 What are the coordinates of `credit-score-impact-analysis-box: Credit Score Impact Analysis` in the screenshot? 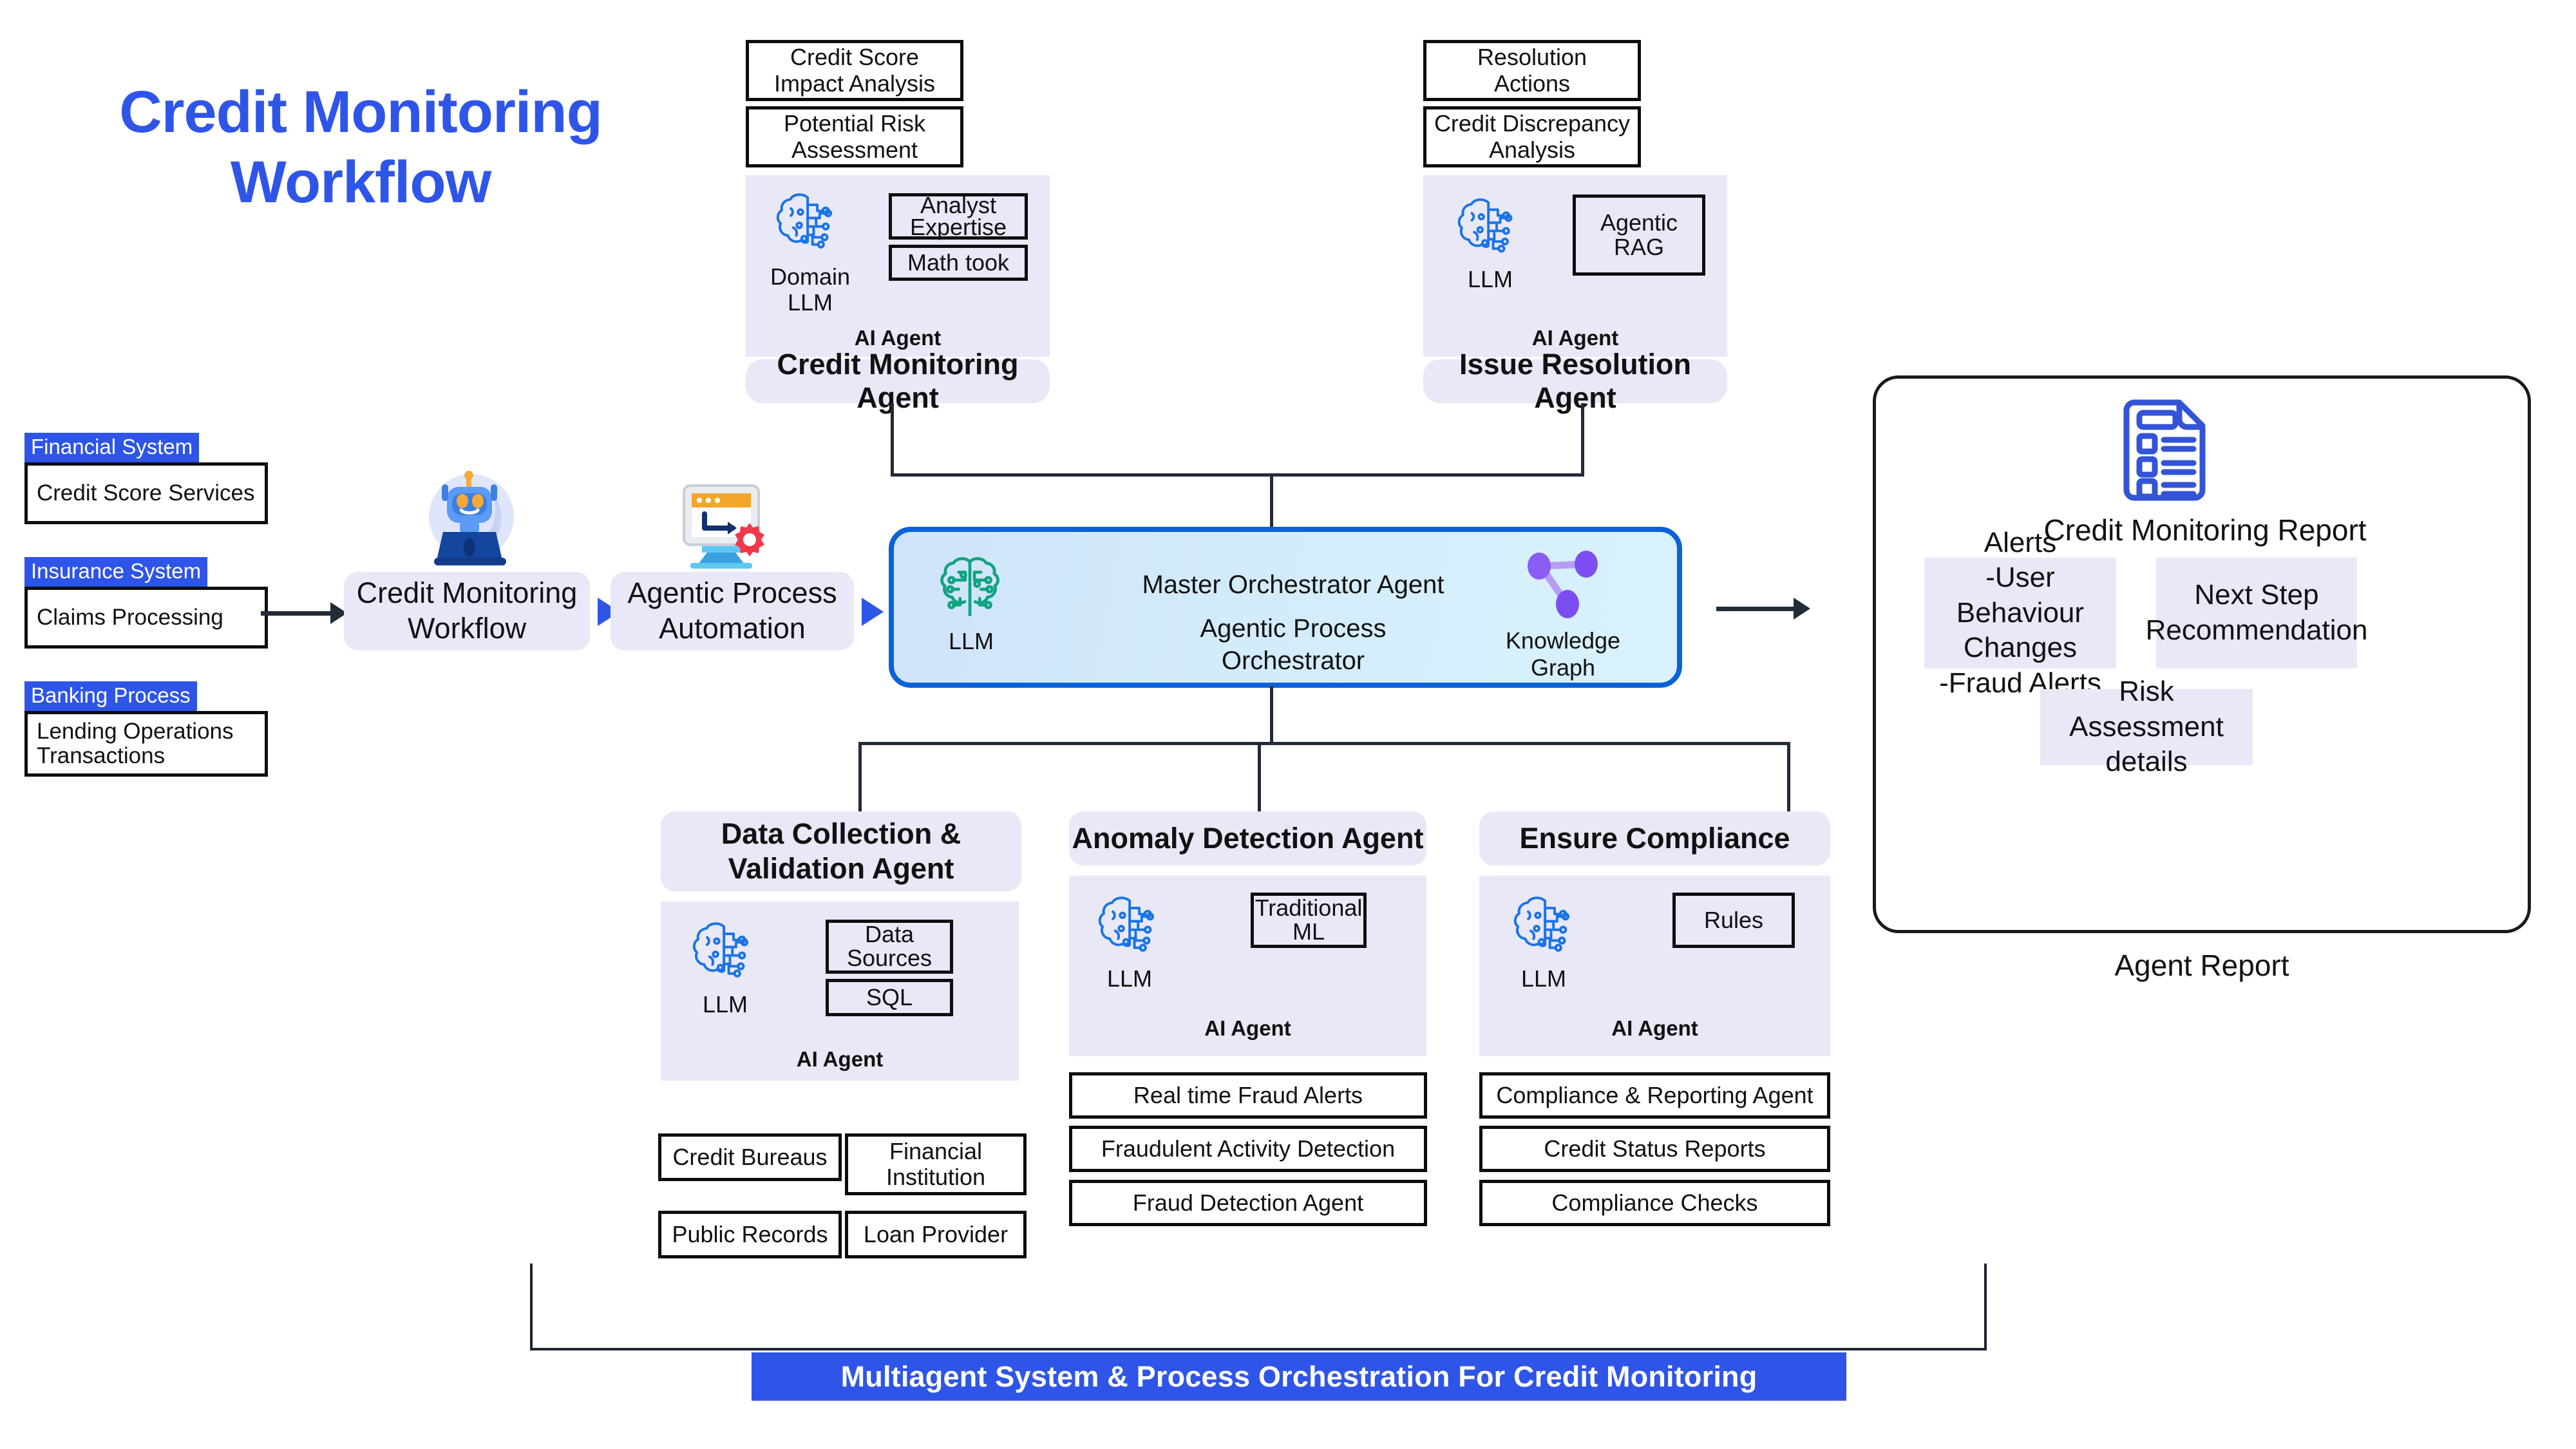 It's located at (854, 70).